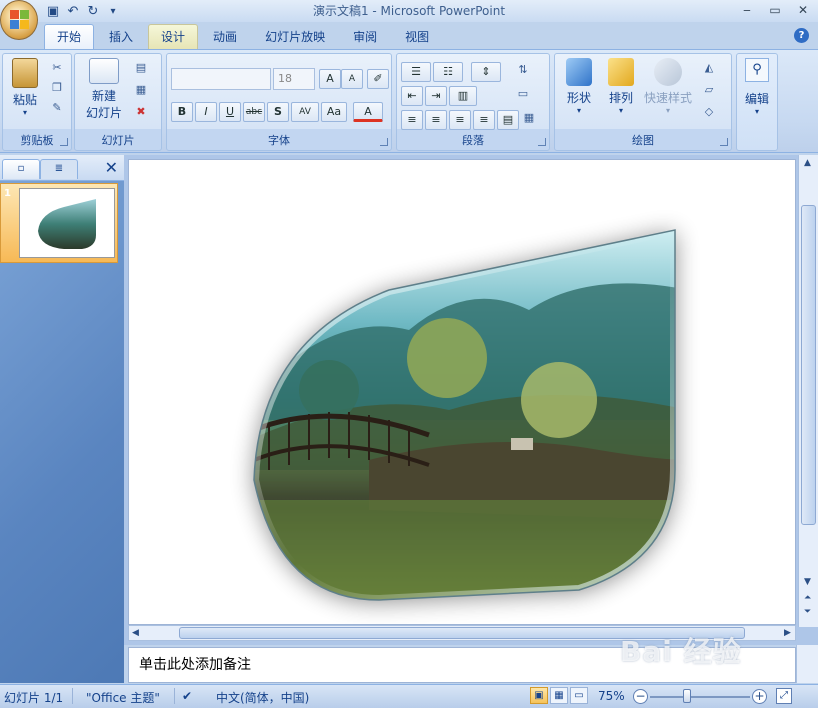 This screenshot has height=708, width=818. I want to click on tab-view: 视图, so click(417, 37).